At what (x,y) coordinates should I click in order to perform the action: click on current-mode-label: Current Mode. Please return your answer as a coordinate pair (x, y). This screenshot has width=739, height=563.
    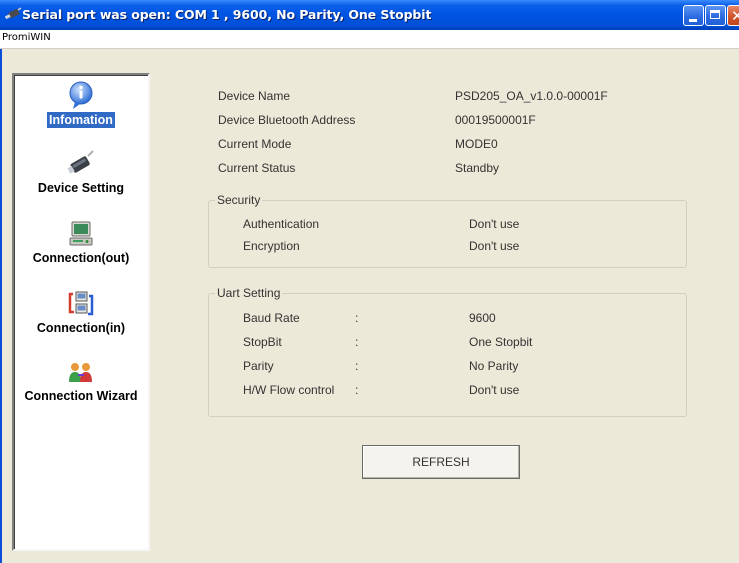
    Looking at the image, I should click on (255, 144).